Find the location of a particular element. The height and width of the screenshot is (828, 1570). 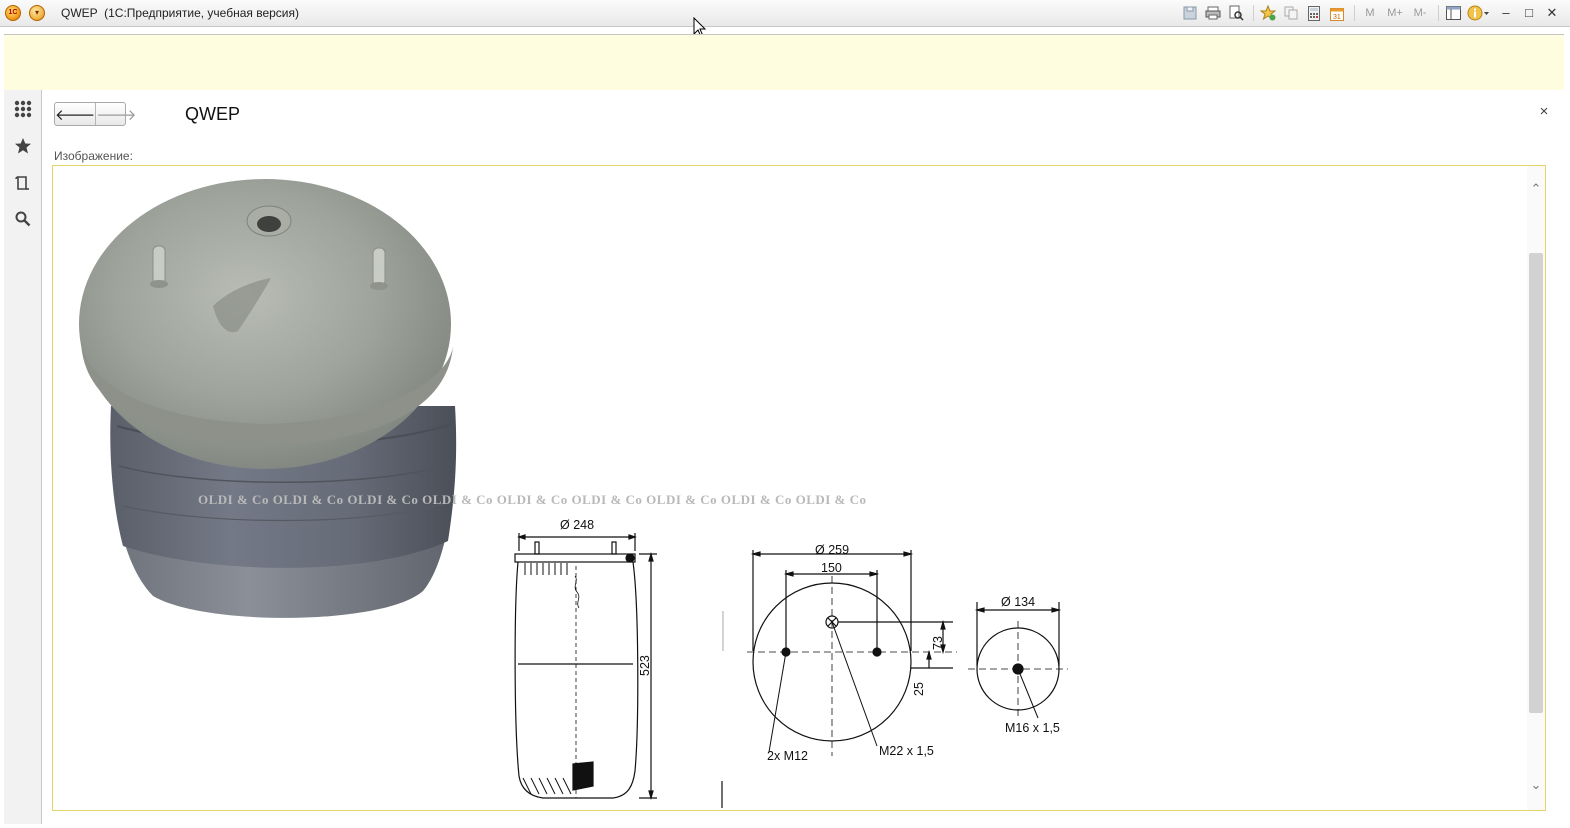

scroll-thumb is located at coordinates (1536, 483).